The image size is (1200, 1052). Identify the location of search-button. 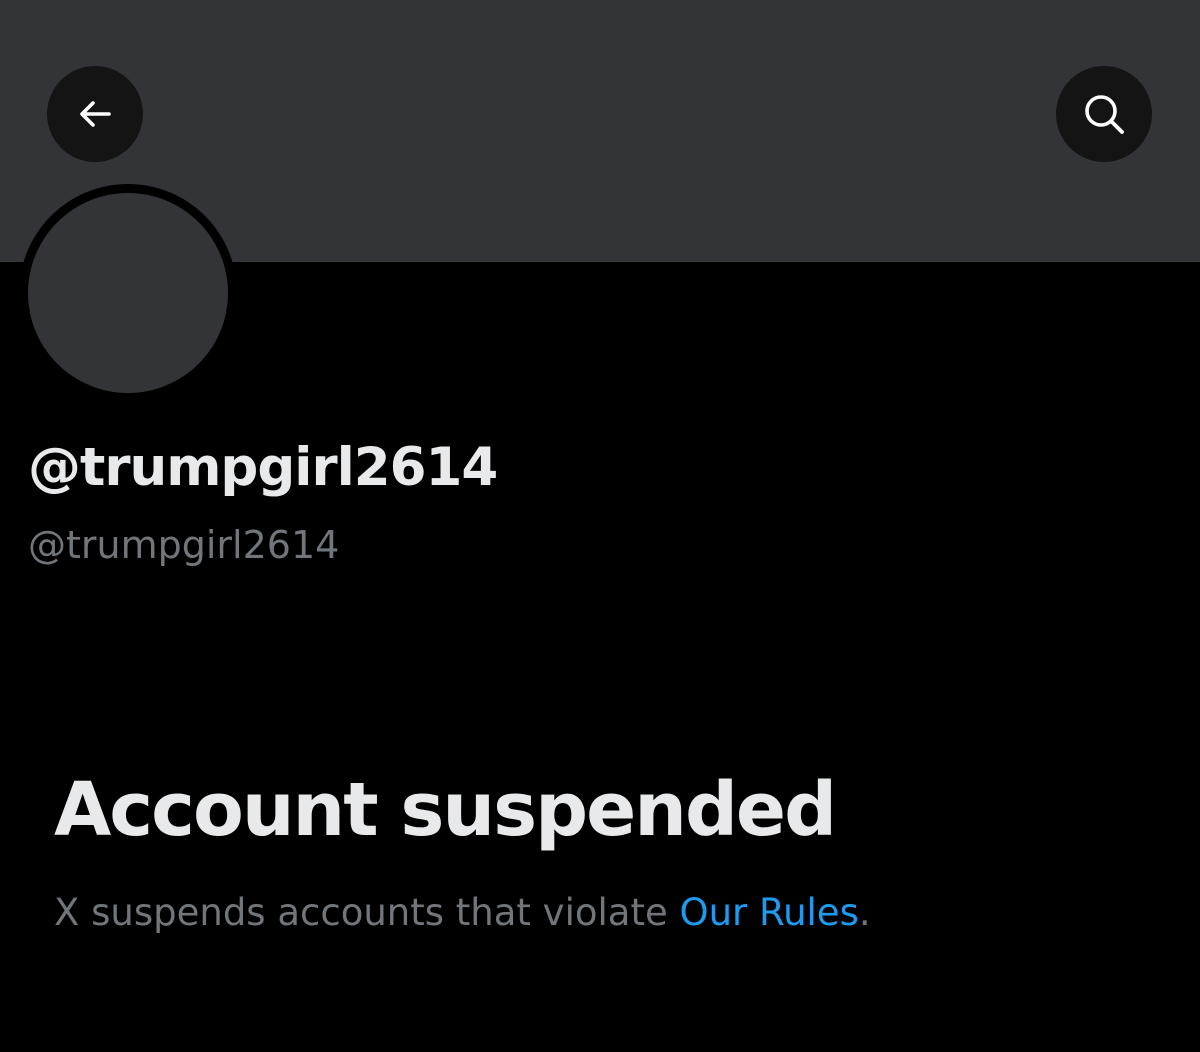
(1104, 114).